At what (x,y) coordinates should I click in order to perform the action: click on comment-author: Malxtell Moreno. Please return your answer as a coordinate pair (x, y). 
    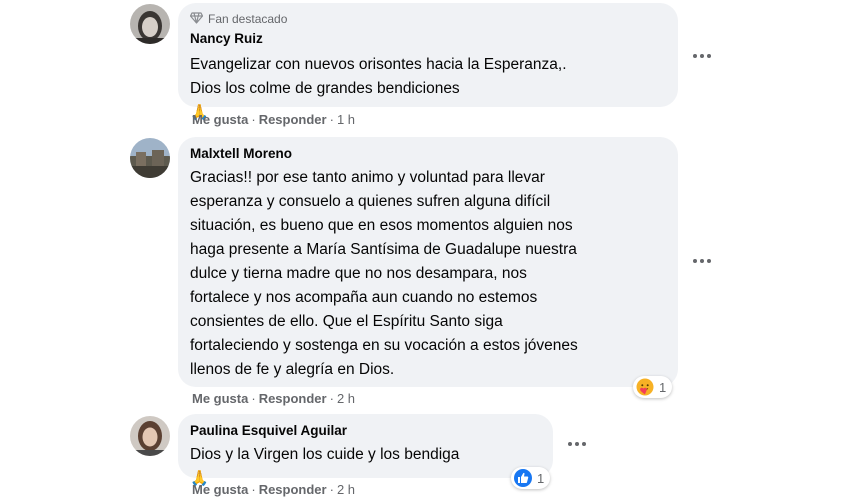
    Looking at the image, I should click on (428, 154).